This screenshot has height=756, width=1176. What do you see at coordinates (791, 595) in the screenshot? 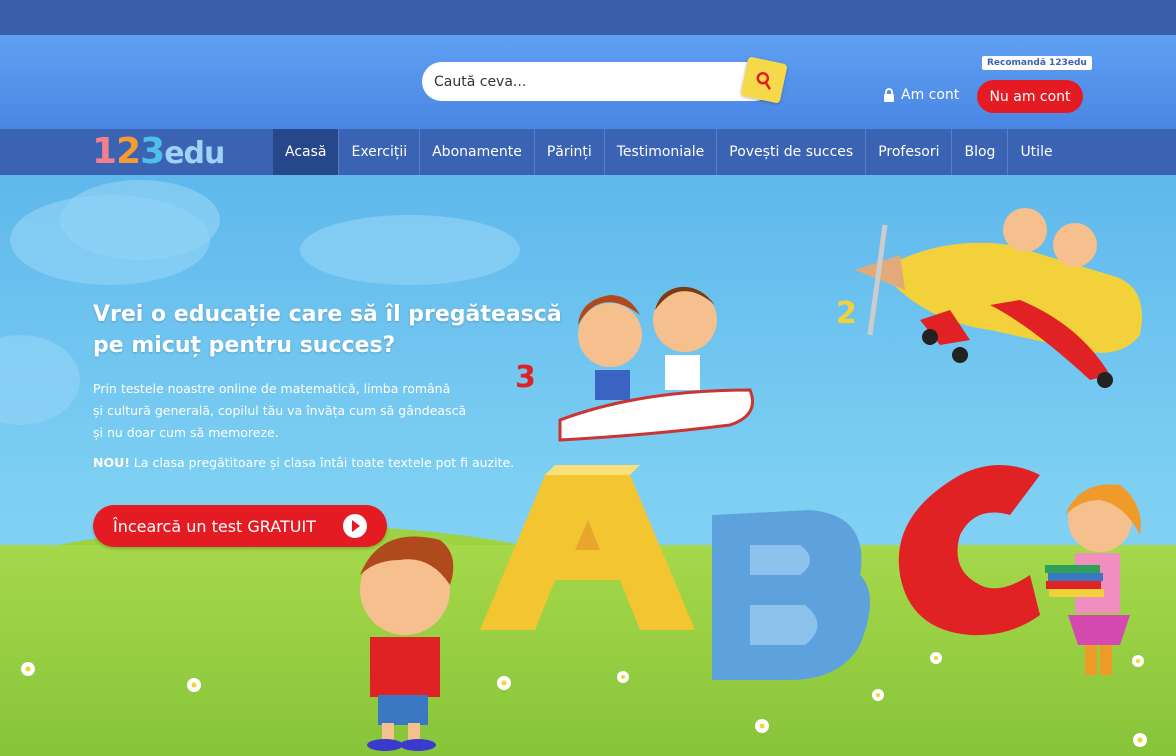
I see `letter-b` at bounding box center [791, 595].